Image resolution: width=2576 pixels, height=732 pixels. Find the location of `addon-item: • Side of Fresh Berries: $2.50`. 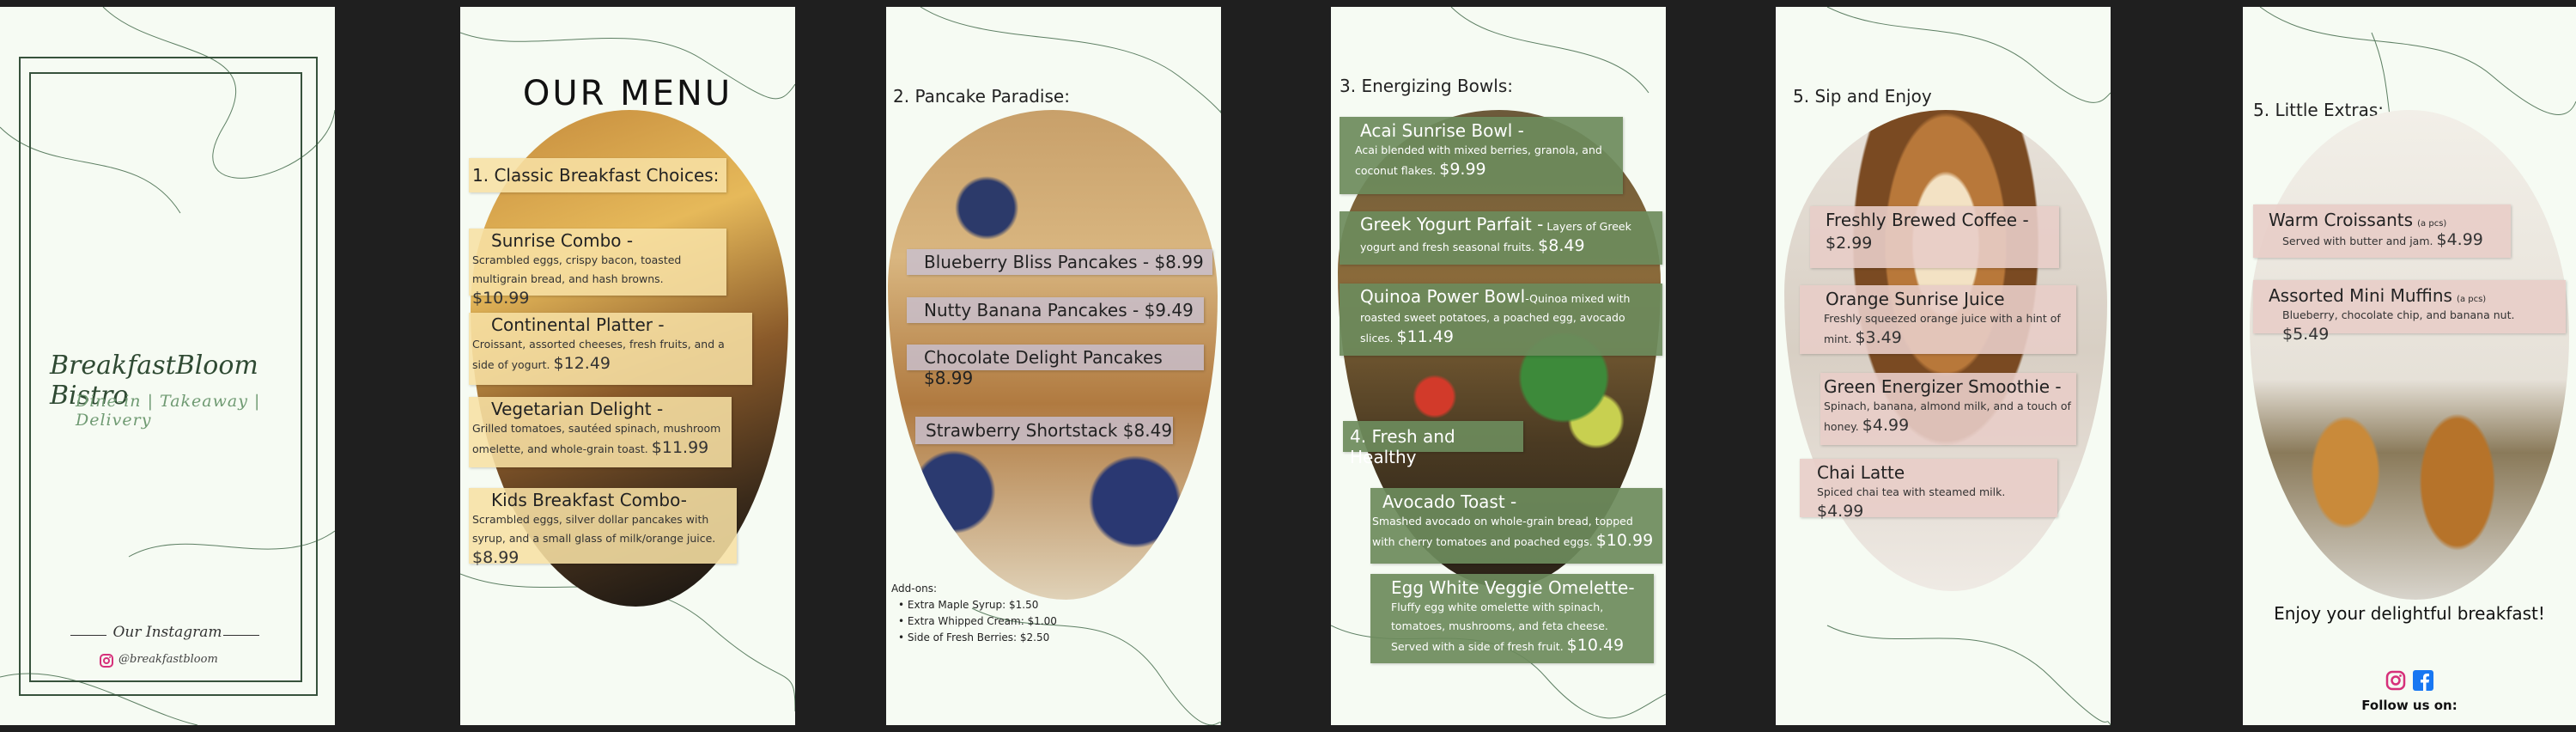

addon-item: • Side of Fresh Berries: $2.50 is located at coordinates (974, 637).